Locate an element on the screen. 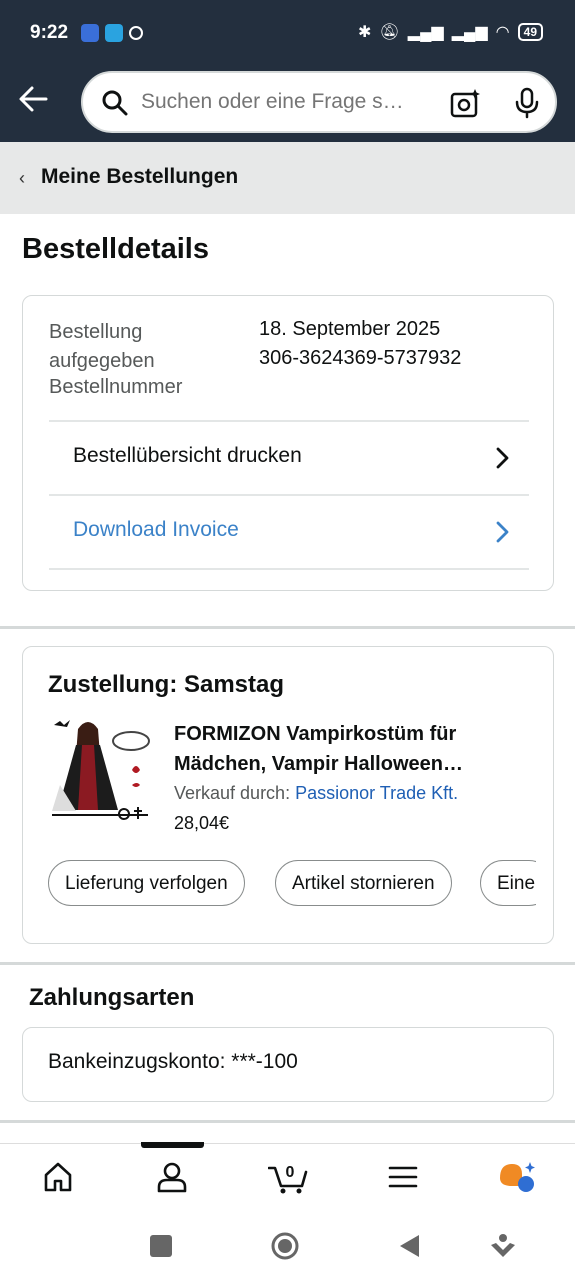  signal-icon: ▂▄▆ is located at coordinates (425, 32).